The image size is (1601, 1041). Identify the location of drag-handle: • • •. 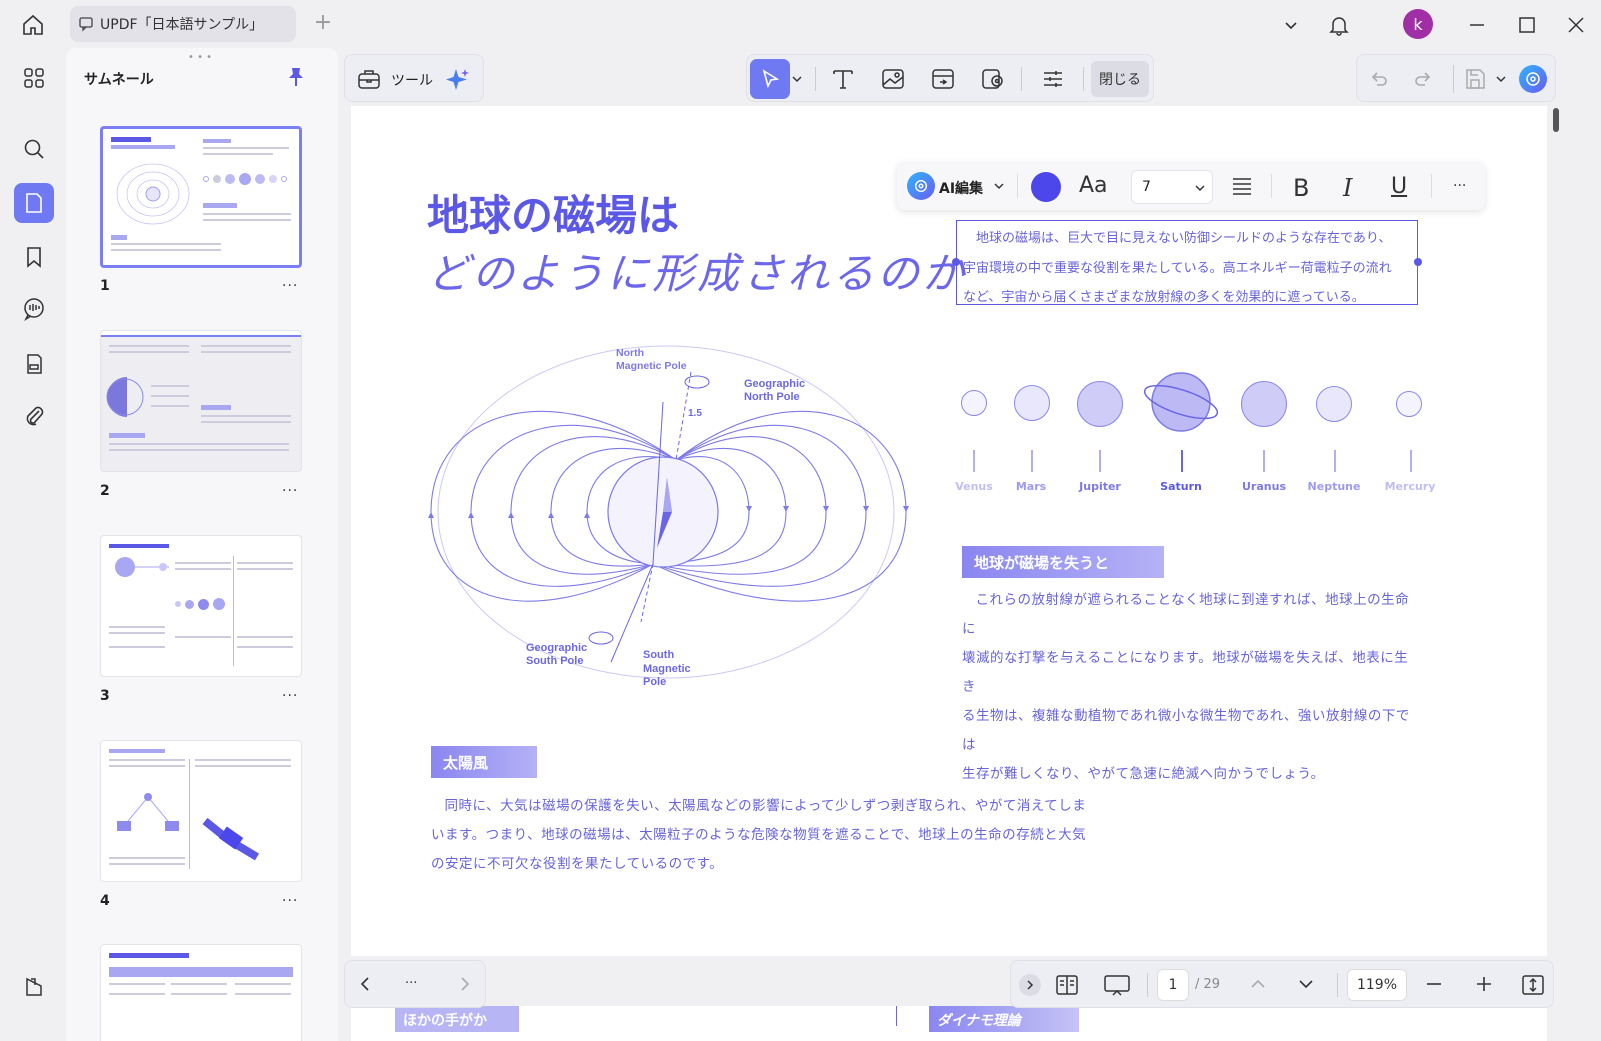
(200, 57).